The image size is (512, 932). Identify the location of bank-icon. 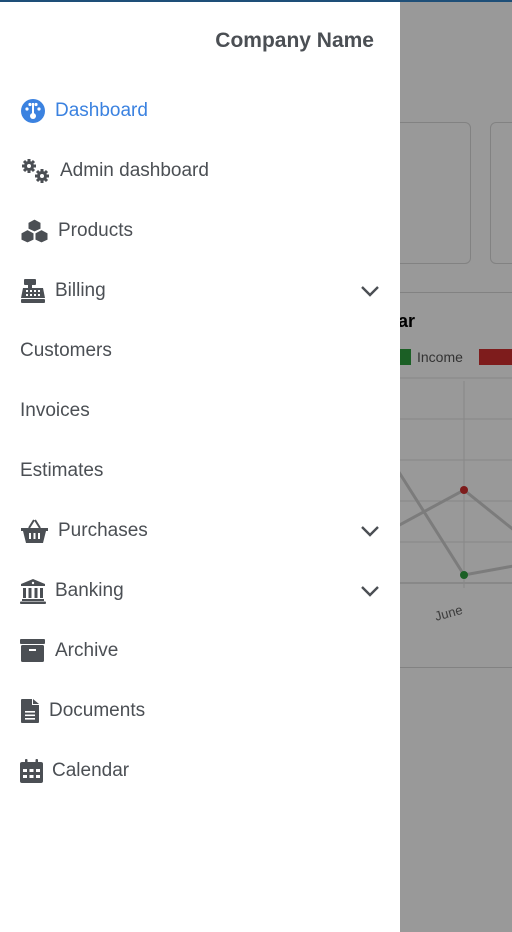
(33, 591).